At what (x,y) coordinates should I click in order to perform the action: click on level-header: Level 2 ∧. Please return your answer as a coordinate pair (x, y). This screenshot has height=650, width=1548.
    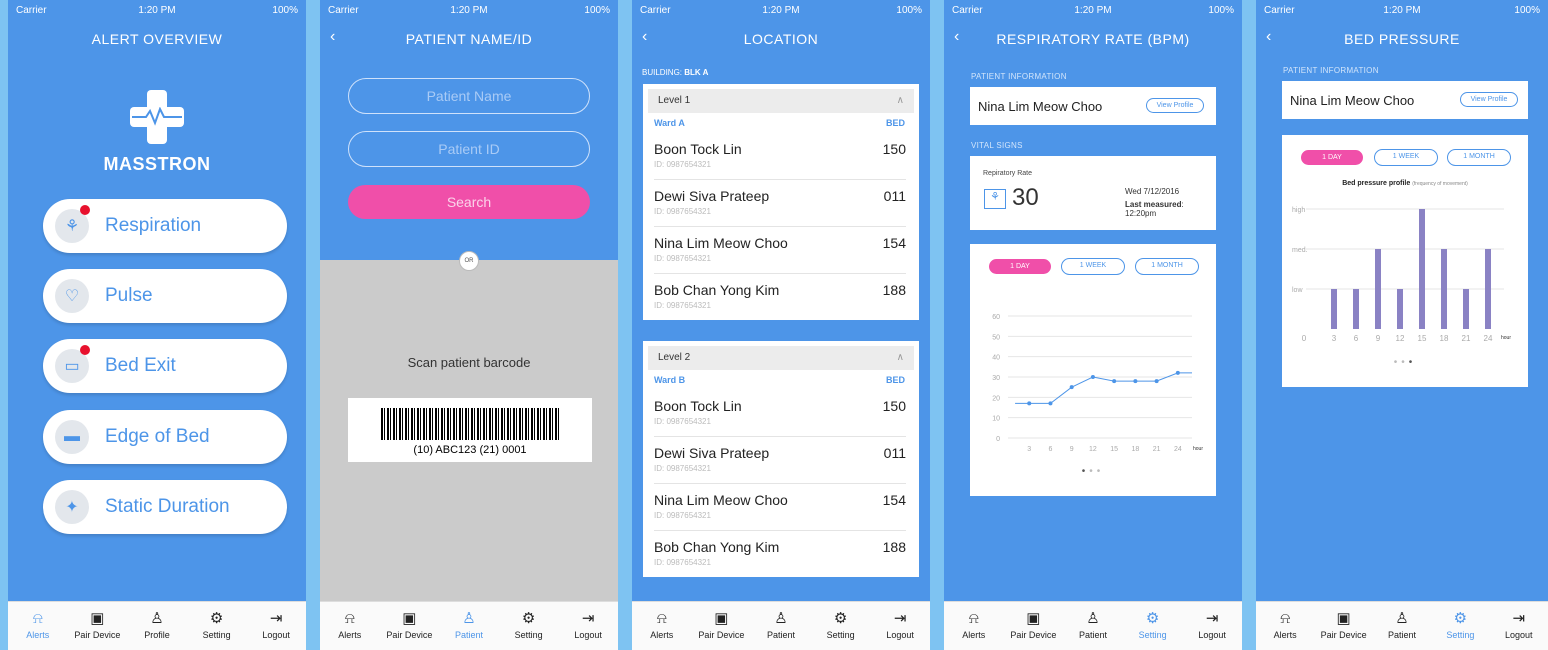
    Looking at the image, I should click on (781, 358).